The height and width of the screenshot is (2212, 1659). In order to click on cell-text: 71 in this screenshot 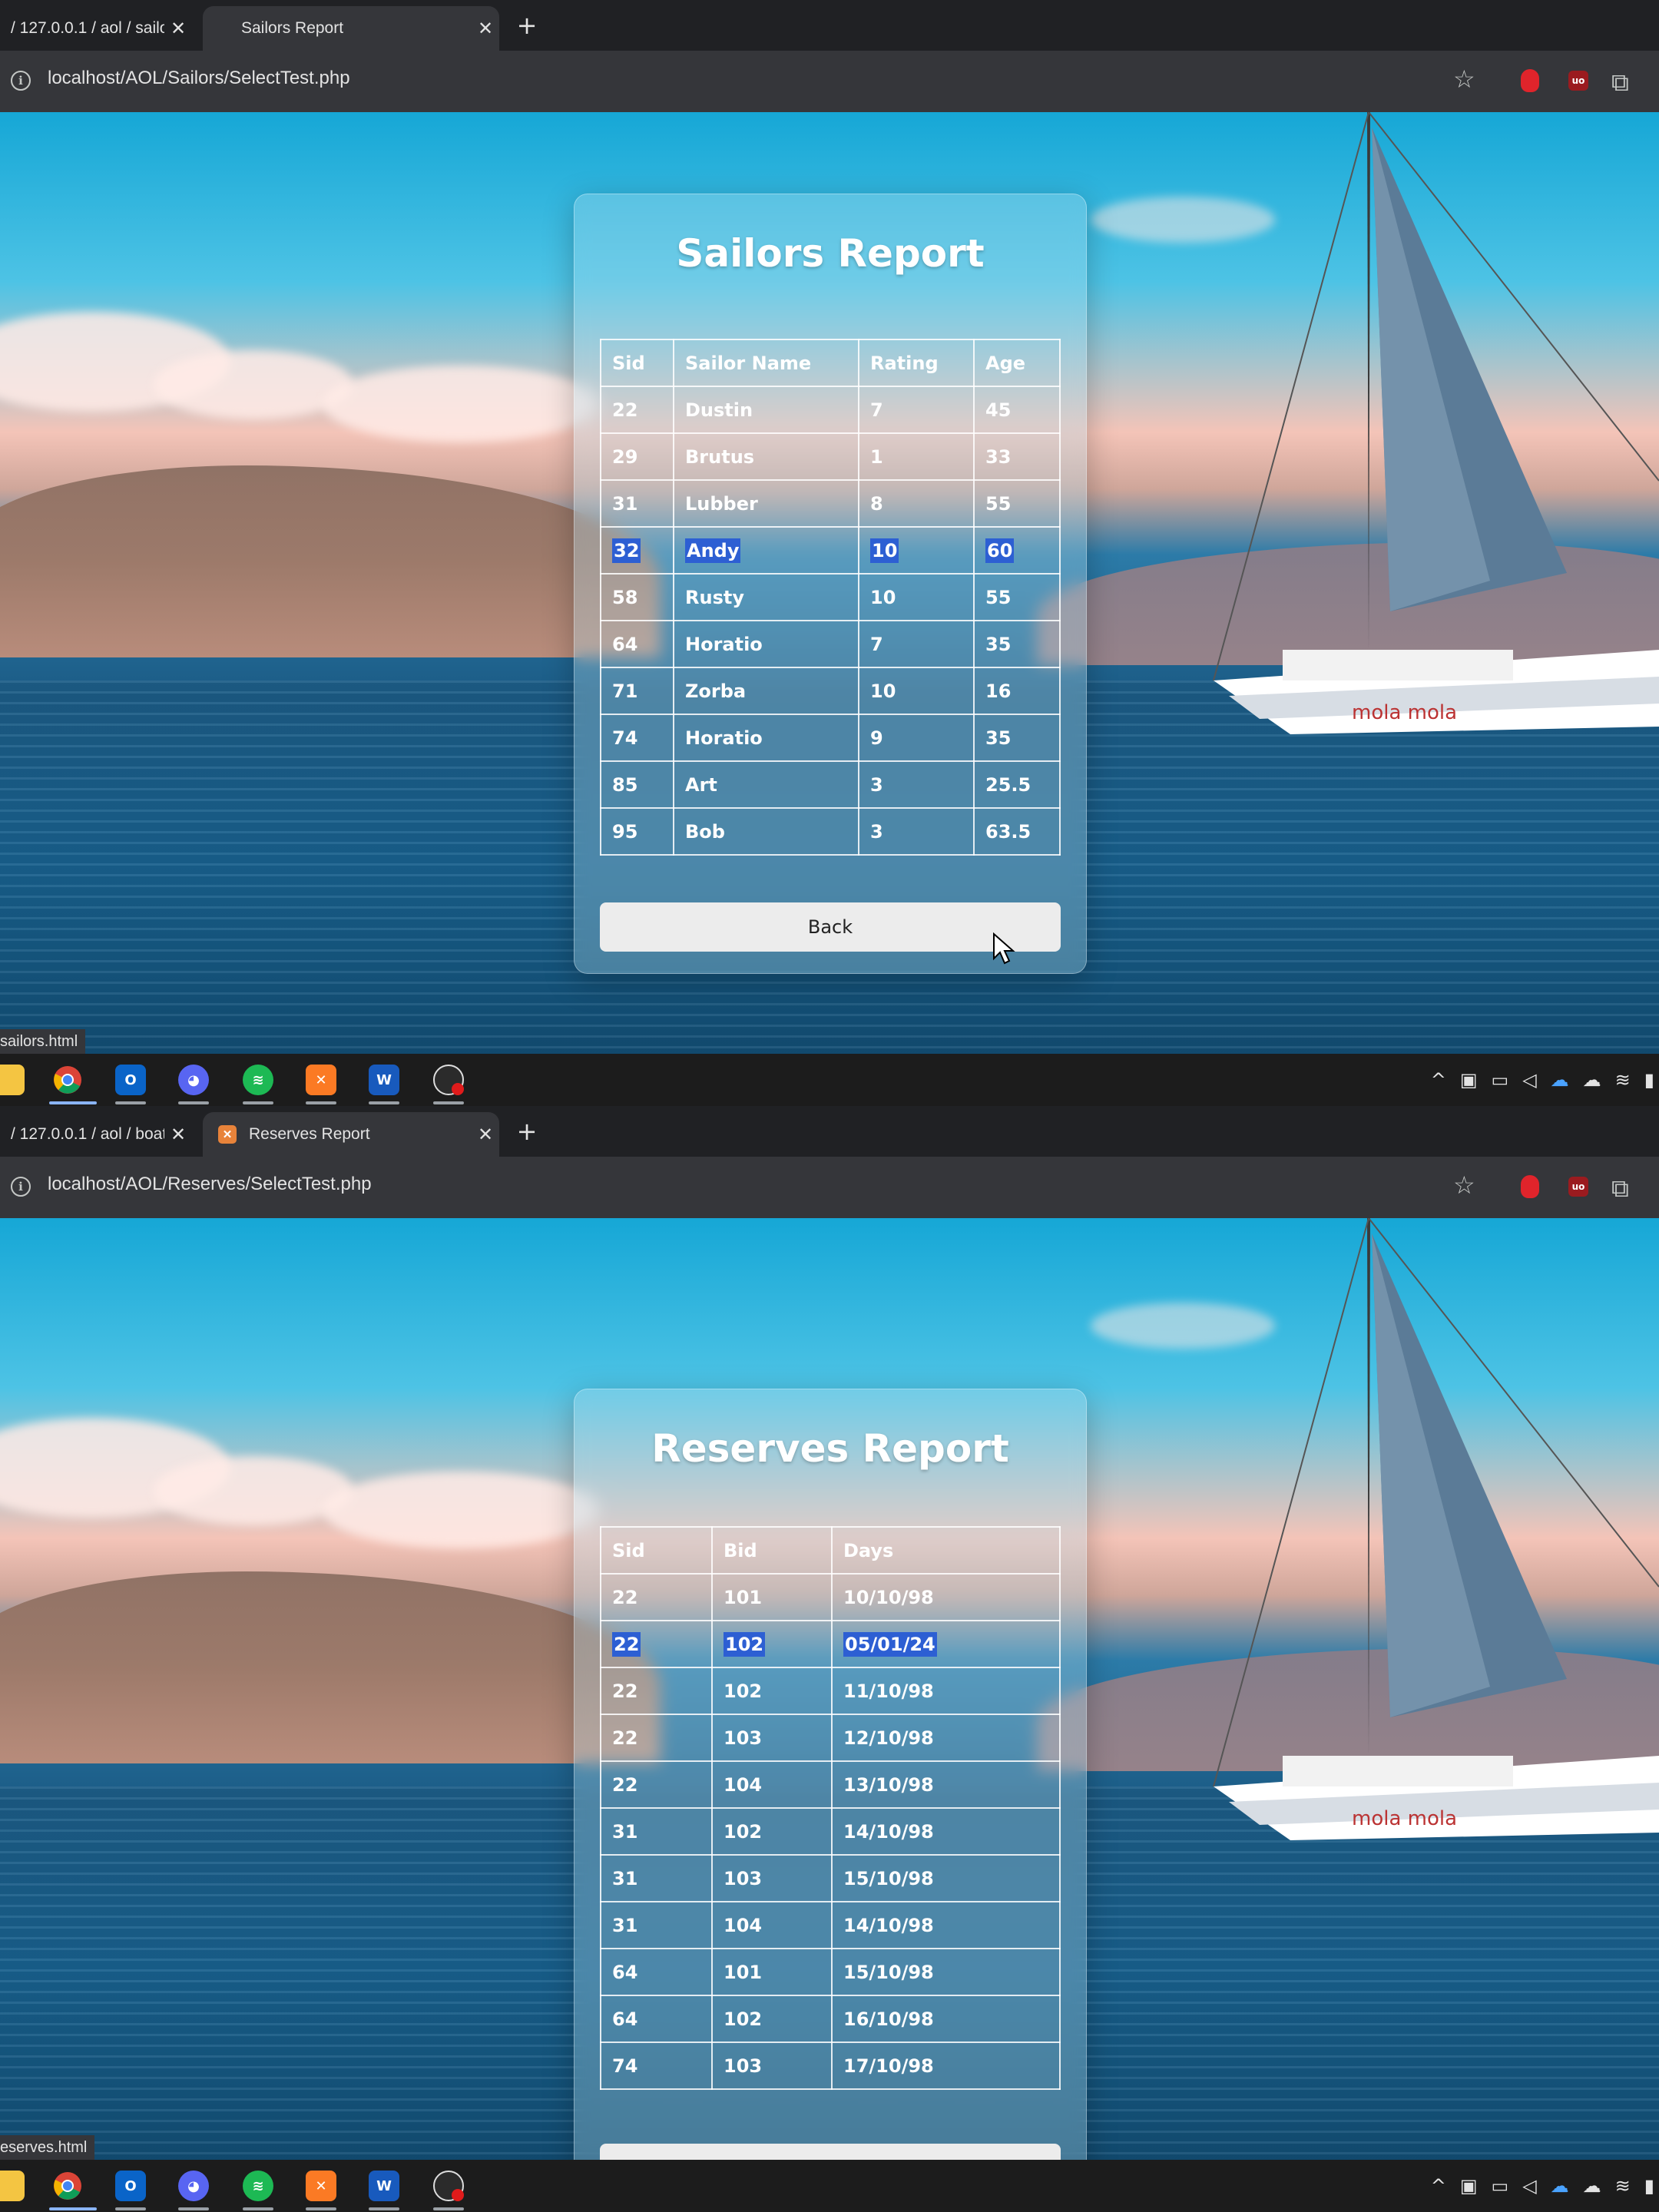, I will do `click(625, 691)`.